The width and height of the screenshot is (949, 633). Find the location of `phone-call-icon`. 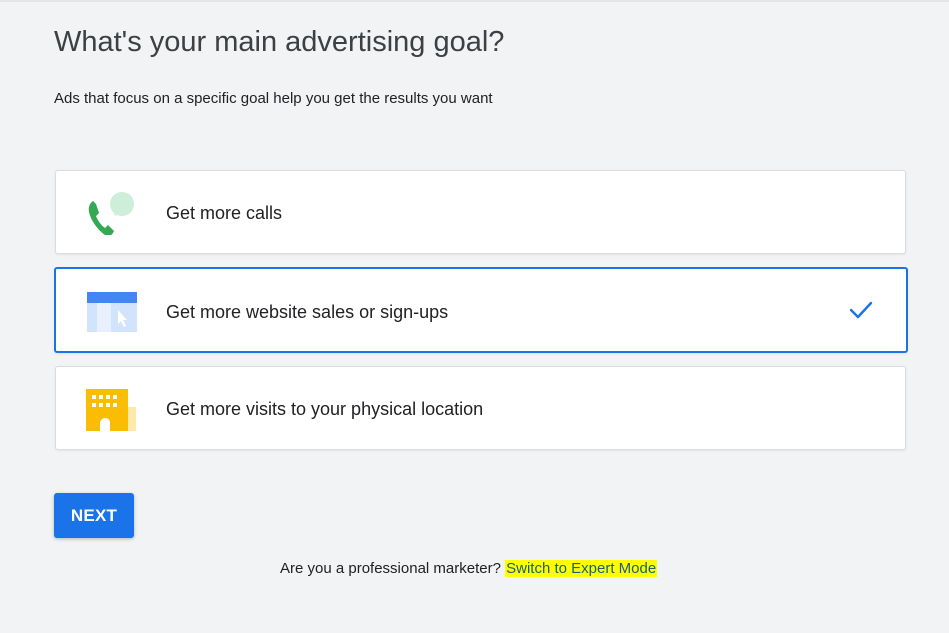

phone-call-icon is located at coordinates (112, 214).